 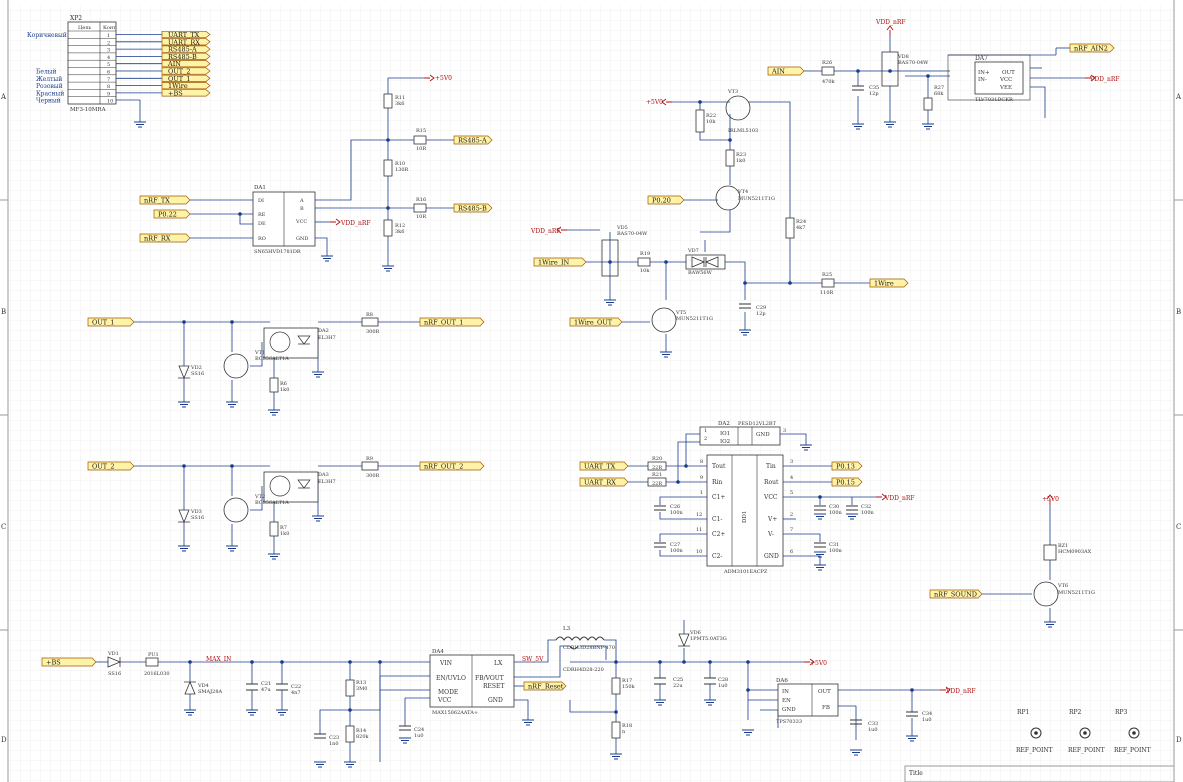 What do you see at coordinates (301, 222) in the screenshot?
I see `da1-pin-vcc: VCC` at bounding box center [301, 222].